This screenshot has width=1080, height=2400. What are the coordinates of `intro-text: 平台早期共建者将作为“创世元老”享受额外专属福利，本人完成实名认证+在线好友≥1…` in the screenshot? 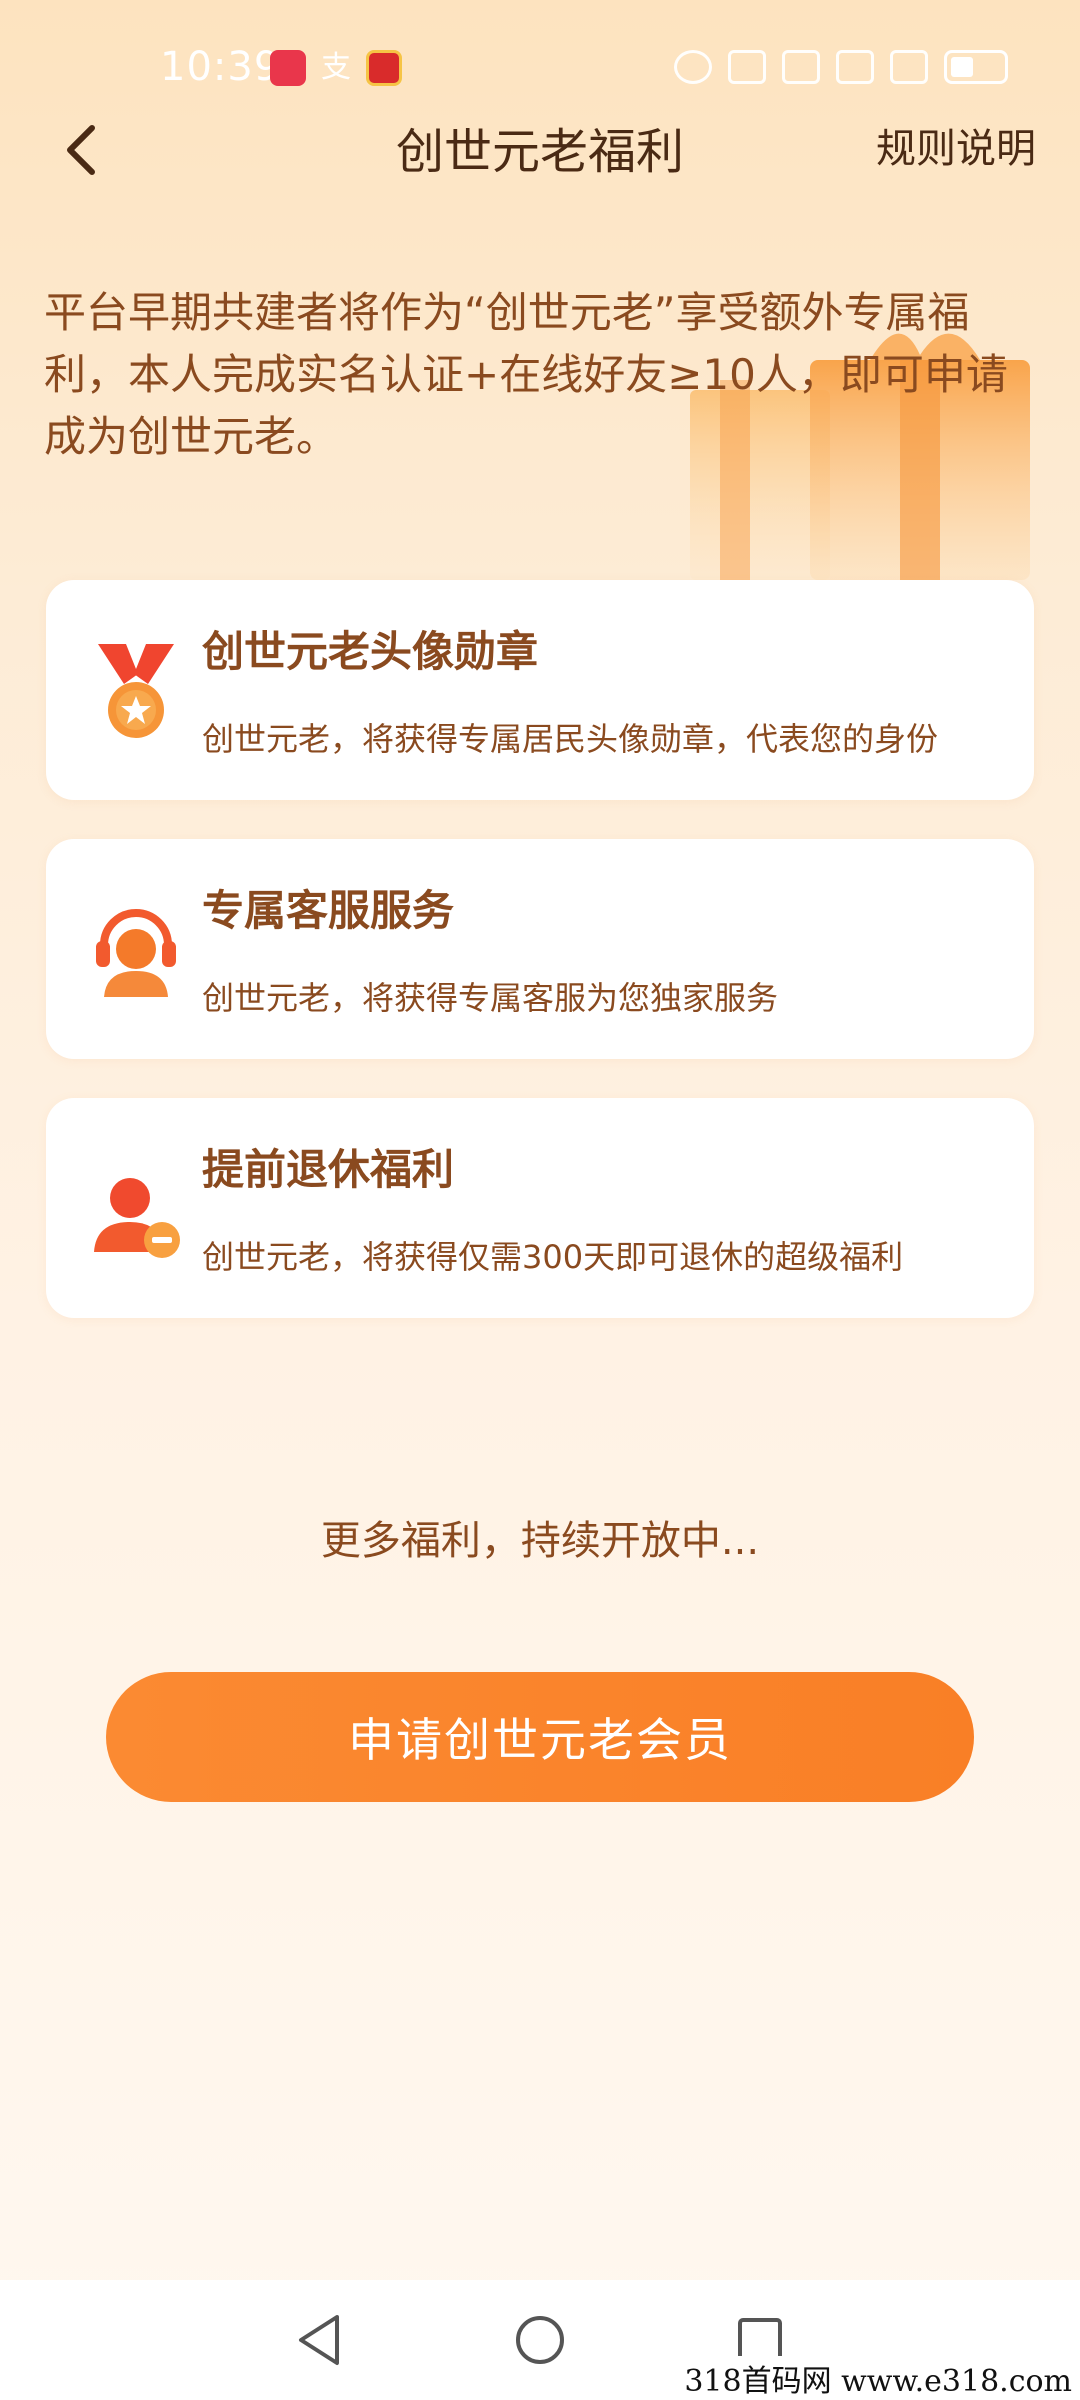 It's located at (526, 374).